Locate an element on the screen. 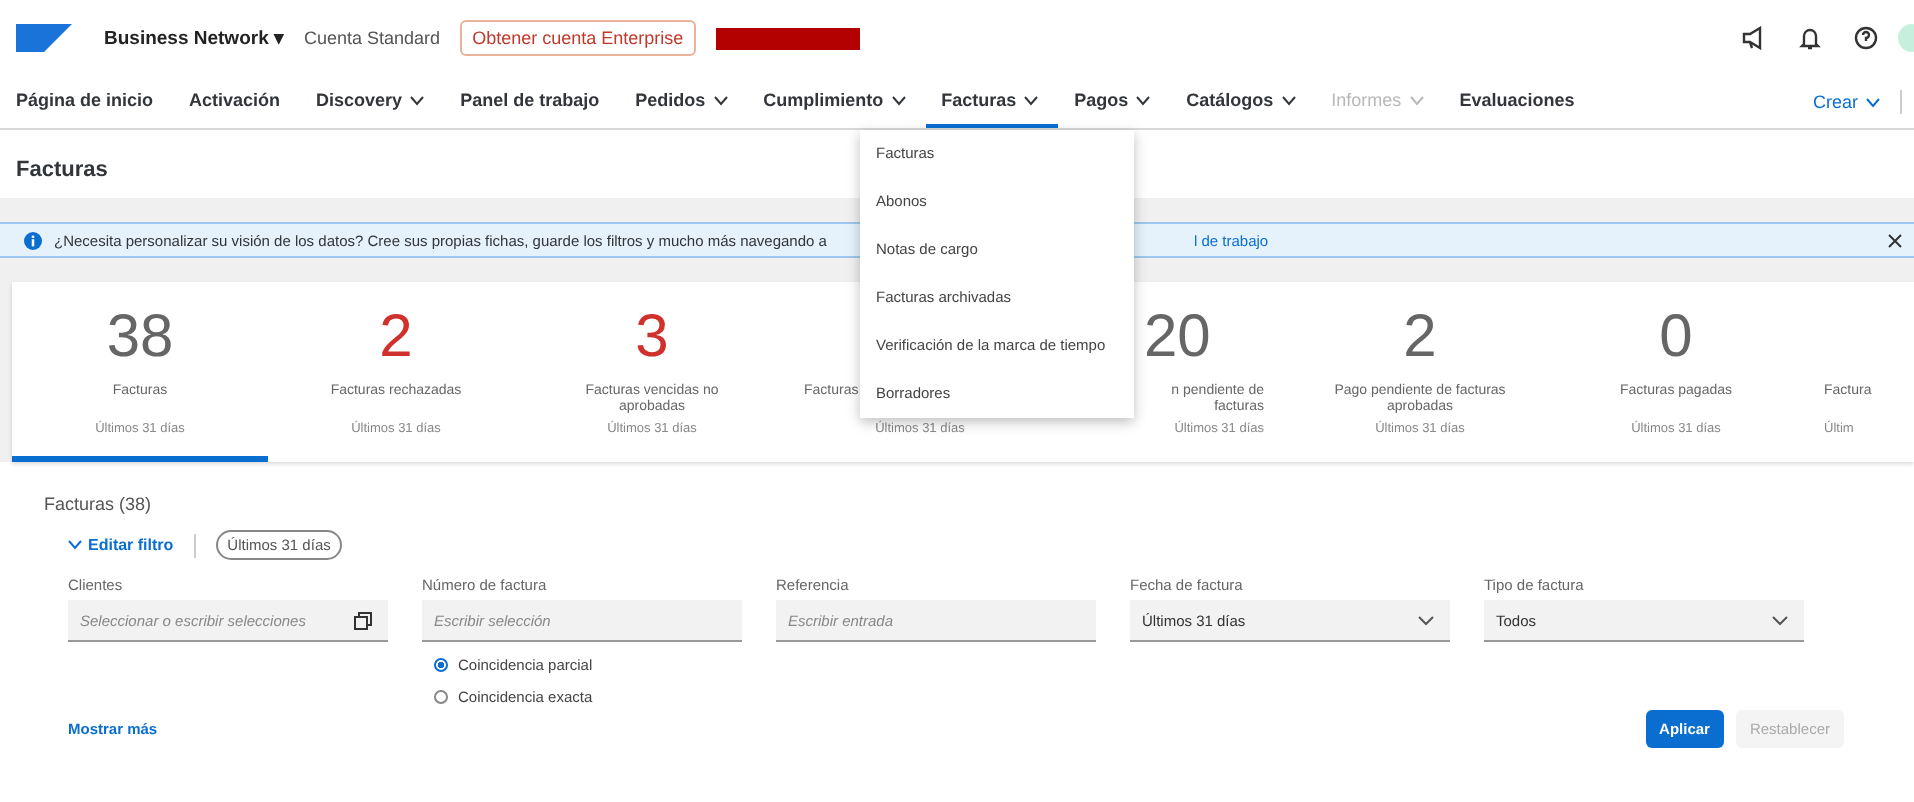 The height and width of the screenshot is (802, 1914). help-icon is located at coordinates (1866, 38).